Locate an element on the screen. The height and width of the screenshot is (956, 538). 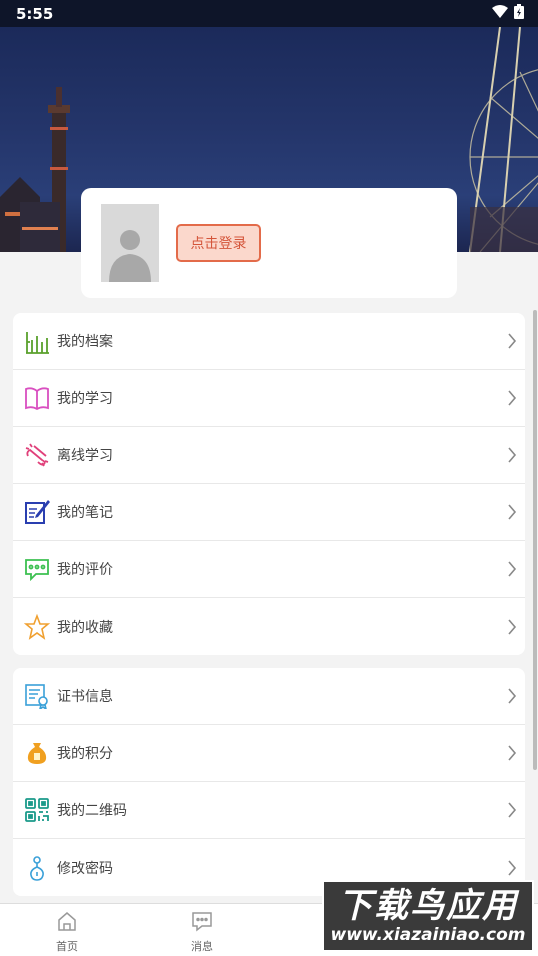
menu-label: 我的二维码 is located at coordinates (92, 811).